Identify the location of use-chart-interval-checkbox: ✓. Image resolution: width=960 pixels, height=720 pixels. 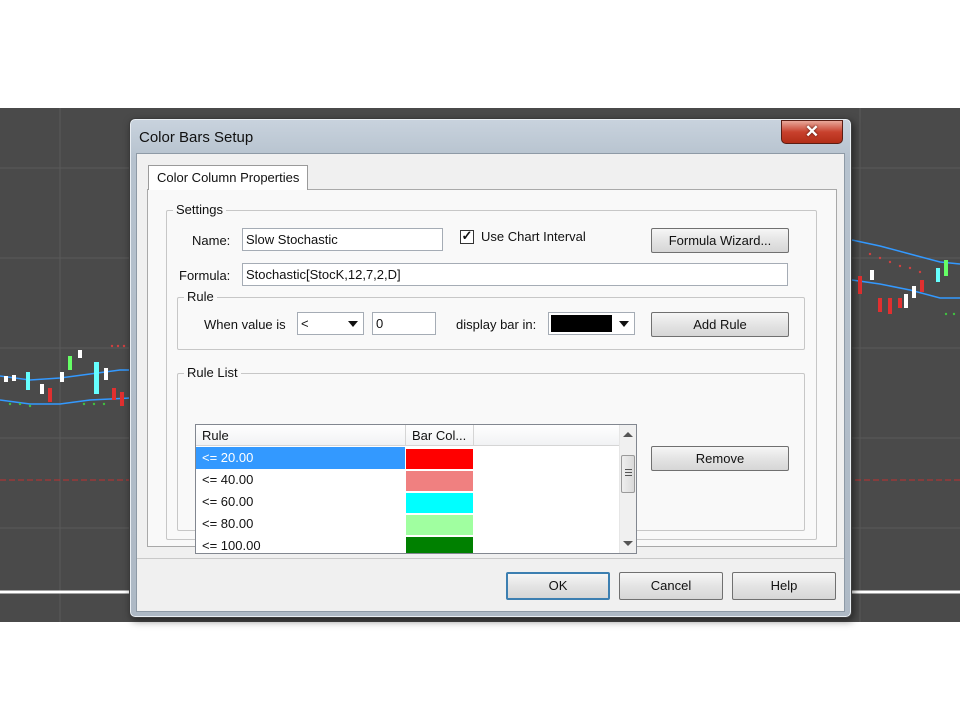
(467, 236).